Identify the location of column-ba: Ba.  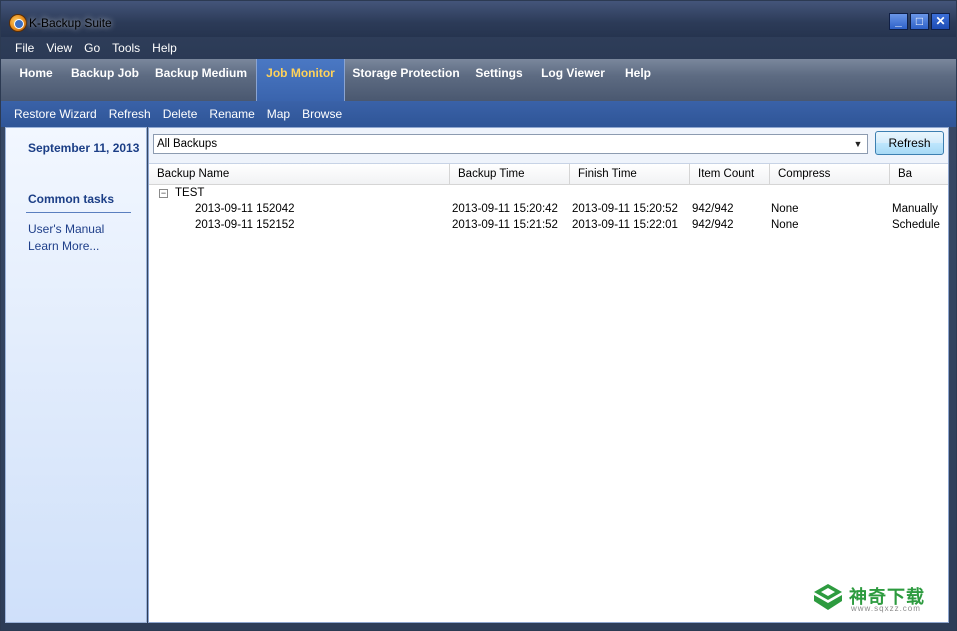
(919, 174).